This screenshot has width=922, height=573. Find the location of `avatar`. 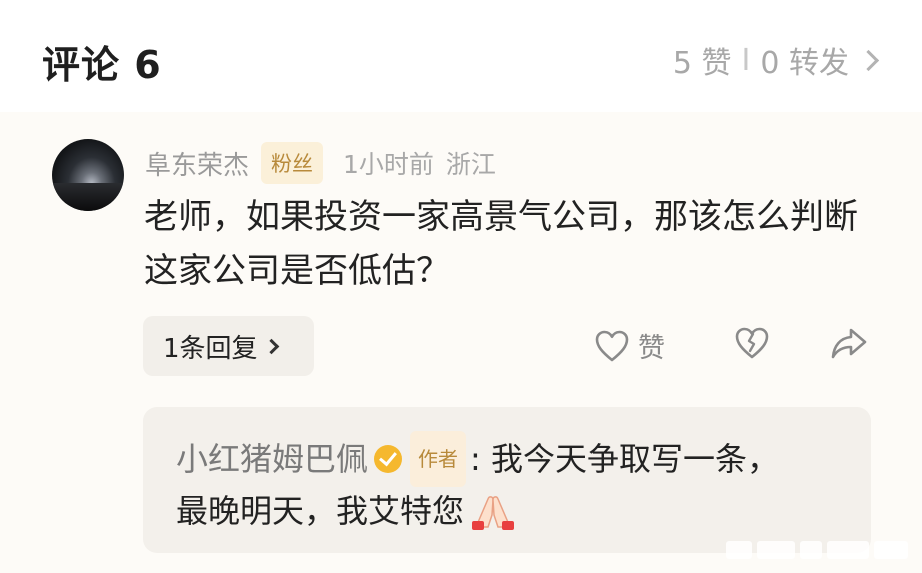

avatar is located at coordinates (88, 175).